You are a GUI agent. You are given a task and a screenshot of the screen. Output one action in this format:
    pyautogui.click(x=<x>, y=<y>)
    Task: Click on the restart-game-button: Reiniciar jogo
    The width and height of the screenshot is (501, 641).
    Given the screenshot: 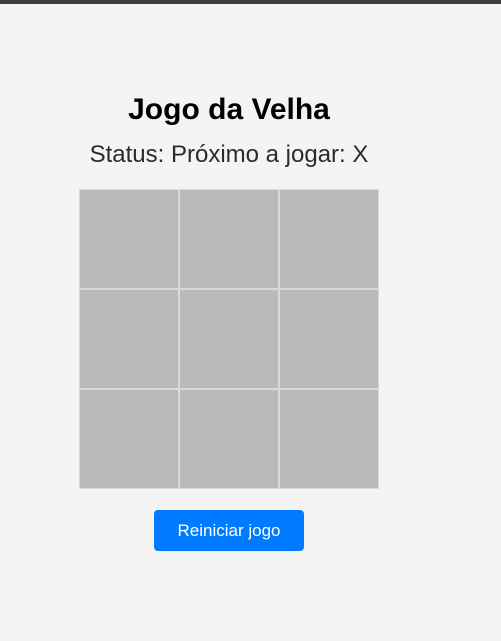 What is the action you would take?
    pyautogui.click(x=229, y=530)
    